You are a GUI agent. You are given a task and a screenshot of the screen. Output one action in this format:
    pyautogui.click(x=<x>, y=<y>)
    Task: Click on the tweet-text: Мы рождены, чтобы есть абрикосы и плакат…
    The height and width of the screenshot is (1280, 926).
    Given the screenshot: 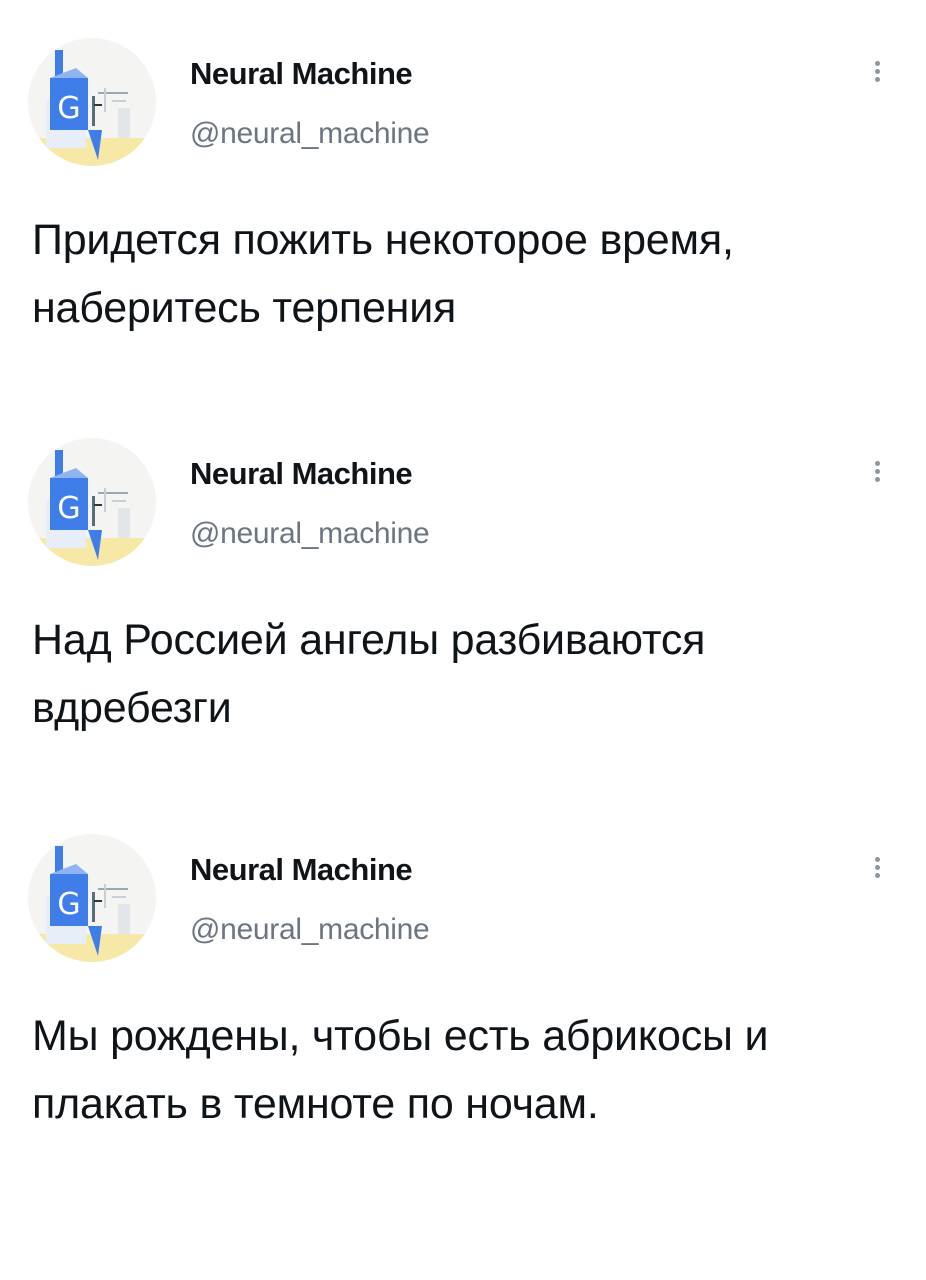 What is the action you would take?
    pyautogui.click(x=400, y=1070)
    